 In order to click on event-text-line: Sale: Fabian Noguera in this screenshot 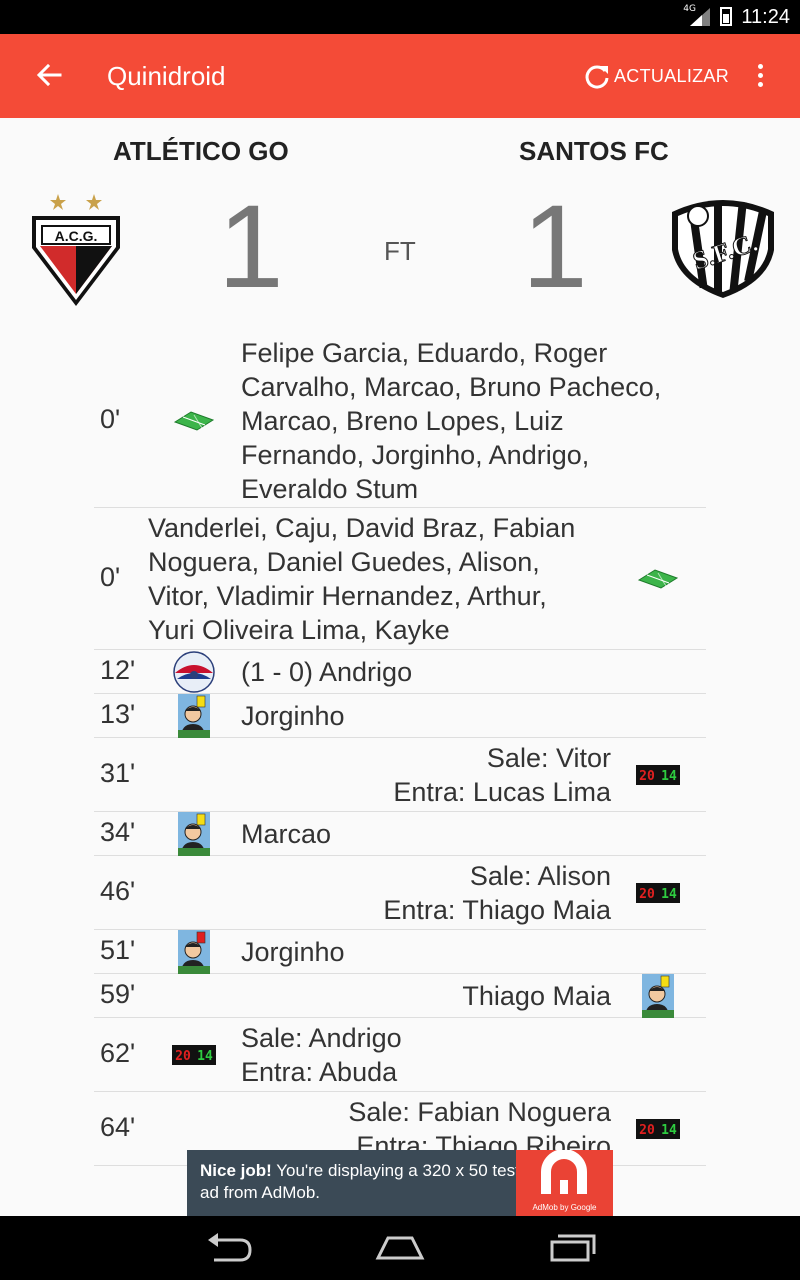, I will do `click(479, 1112)`.